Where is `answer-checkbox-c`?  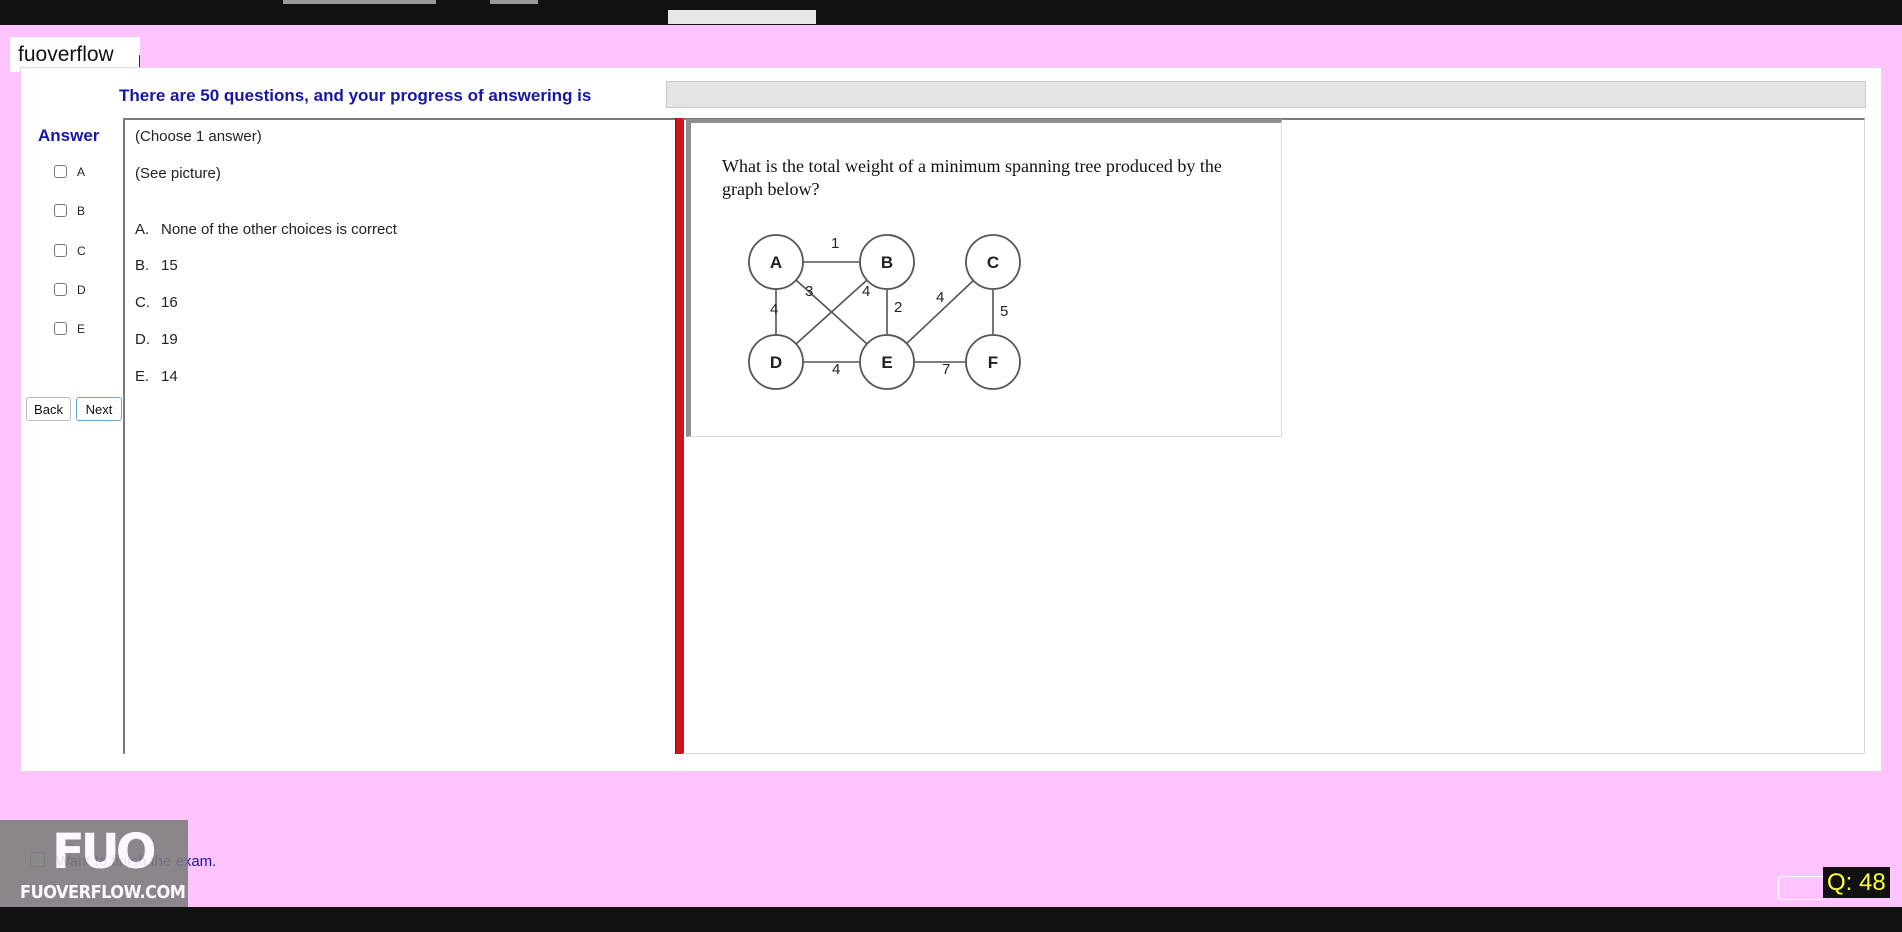 answer-checkbox-c is located at coordinates (60, 250).